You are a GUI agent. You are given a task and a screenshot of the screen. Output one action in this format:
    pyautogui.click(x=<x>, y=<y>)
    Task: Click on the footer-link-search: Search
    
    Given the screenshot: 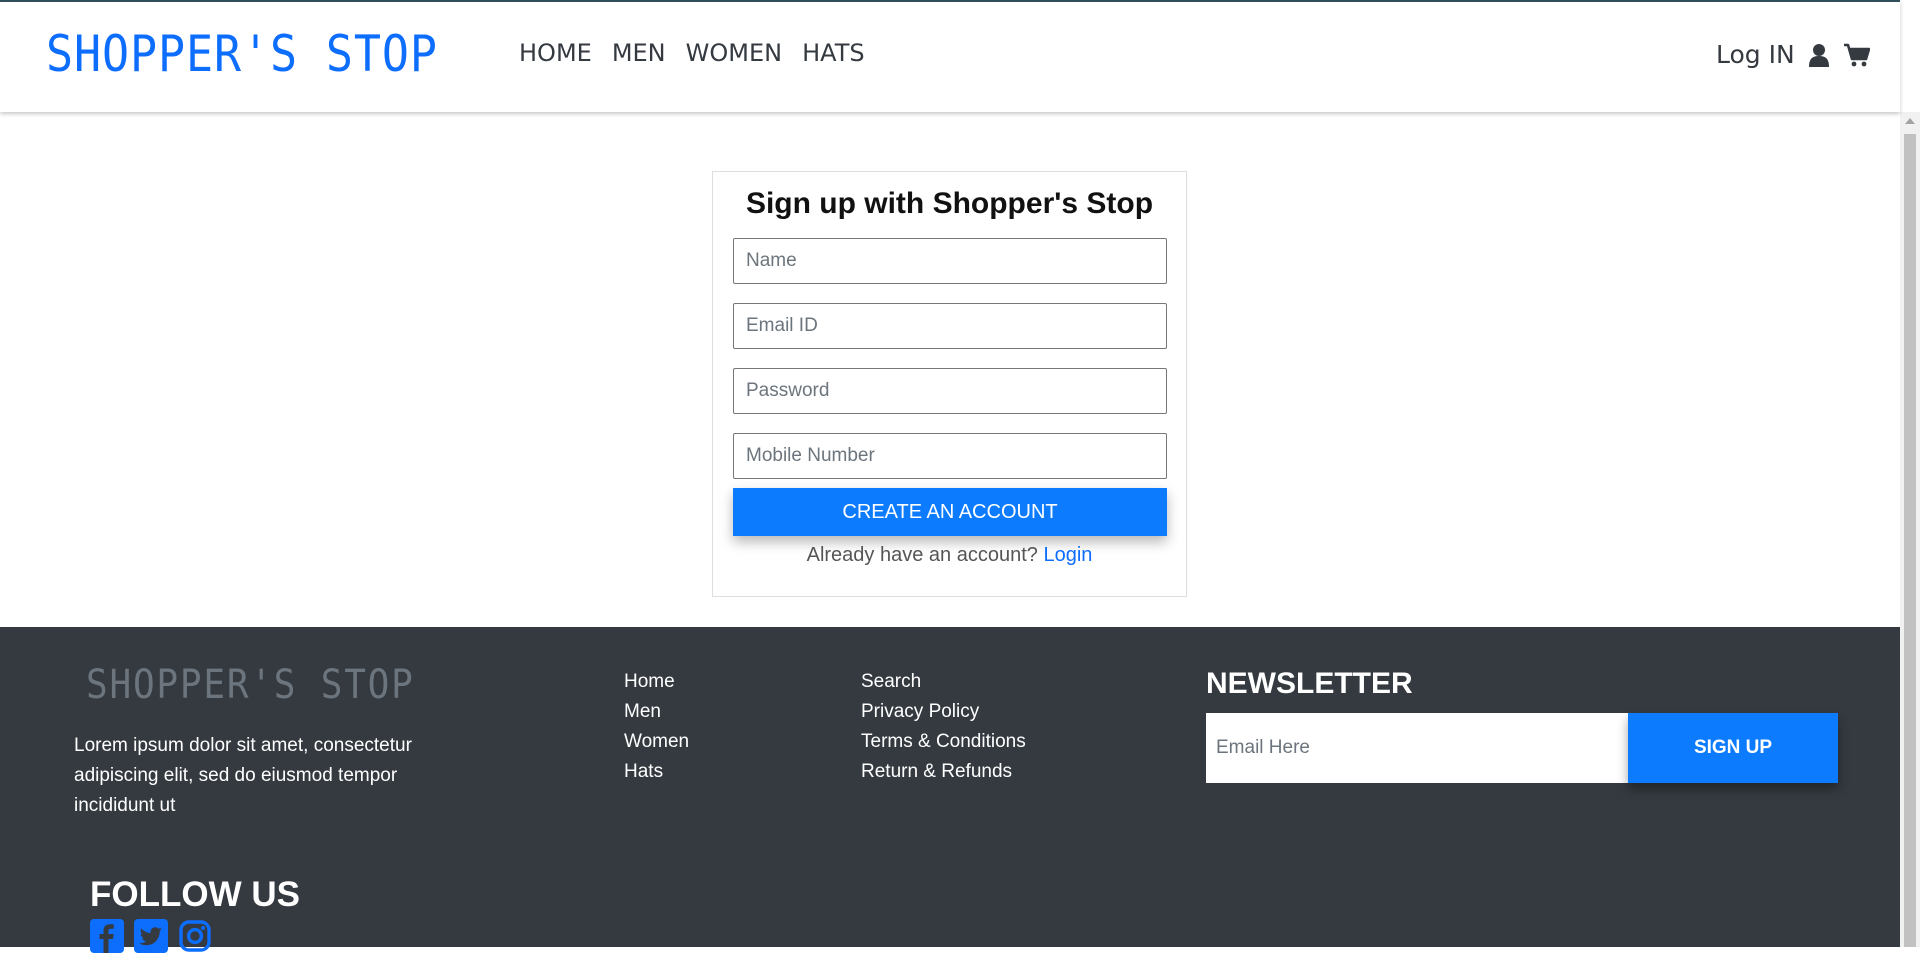 What is the action you would take?
    pyautogui.click(x=943, y=682)
    